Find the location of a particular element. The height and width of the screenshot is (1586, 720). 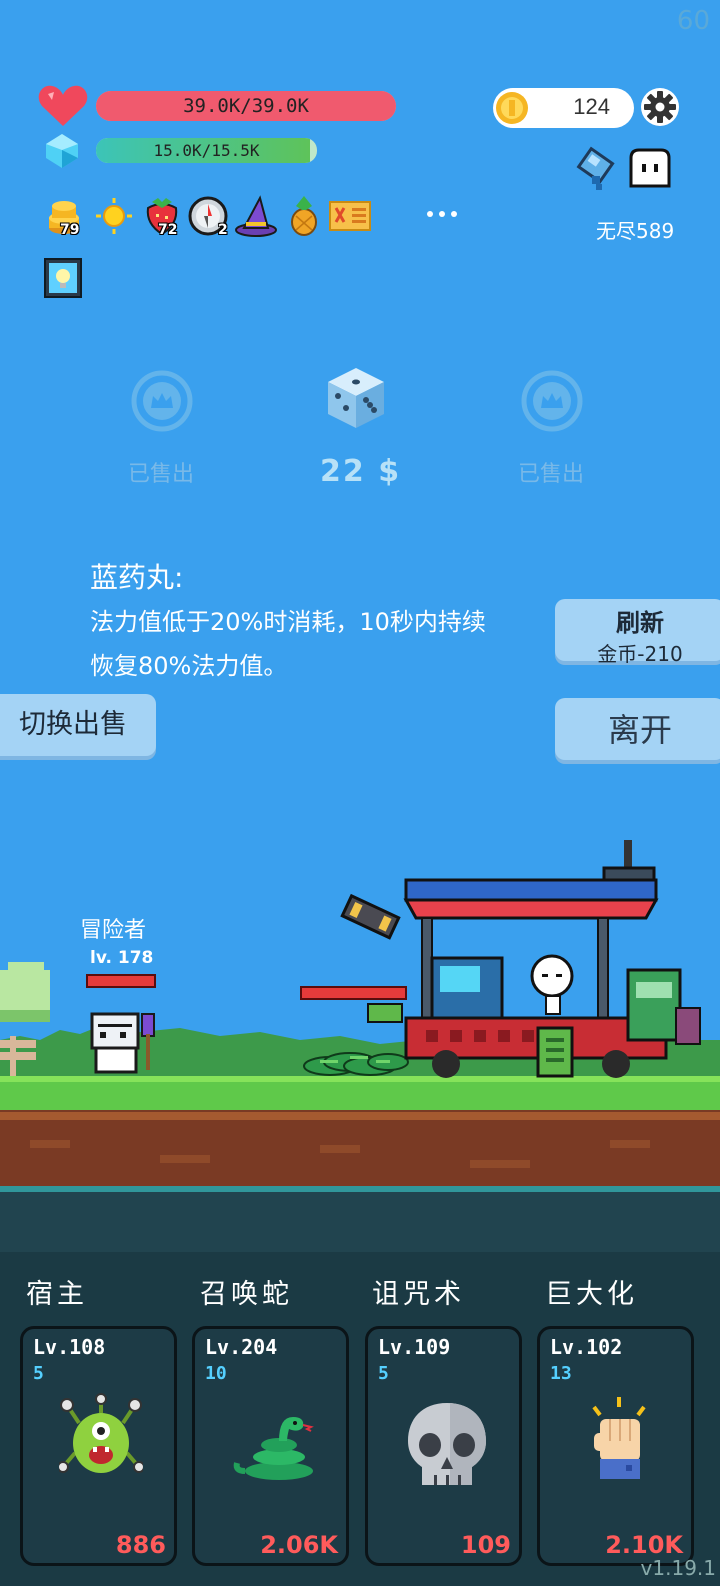

skill-level: Lv.102 is located at coordinates (586, 1347).